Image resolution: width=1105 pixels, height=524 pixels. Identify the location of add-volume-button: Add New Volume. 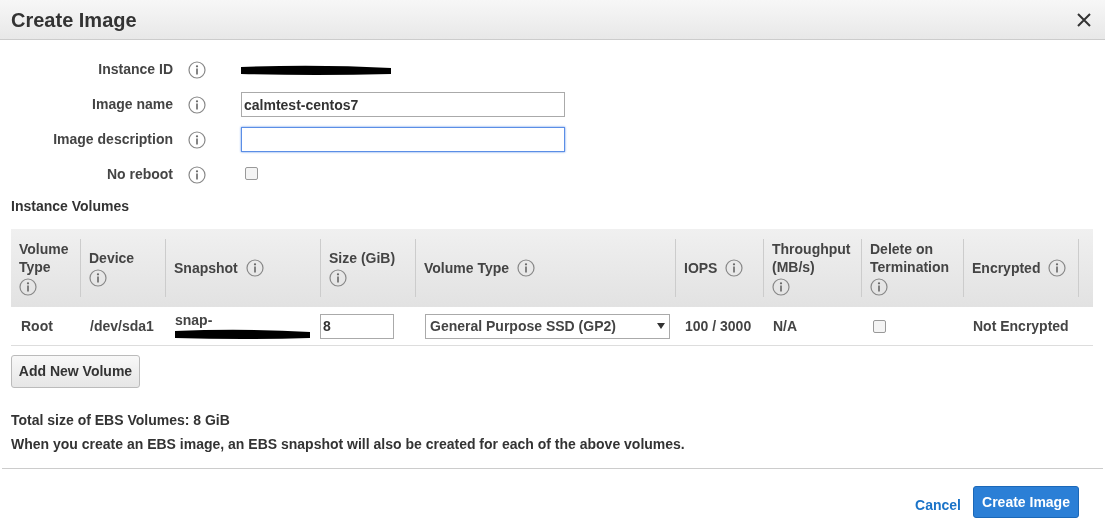
(75, 371).